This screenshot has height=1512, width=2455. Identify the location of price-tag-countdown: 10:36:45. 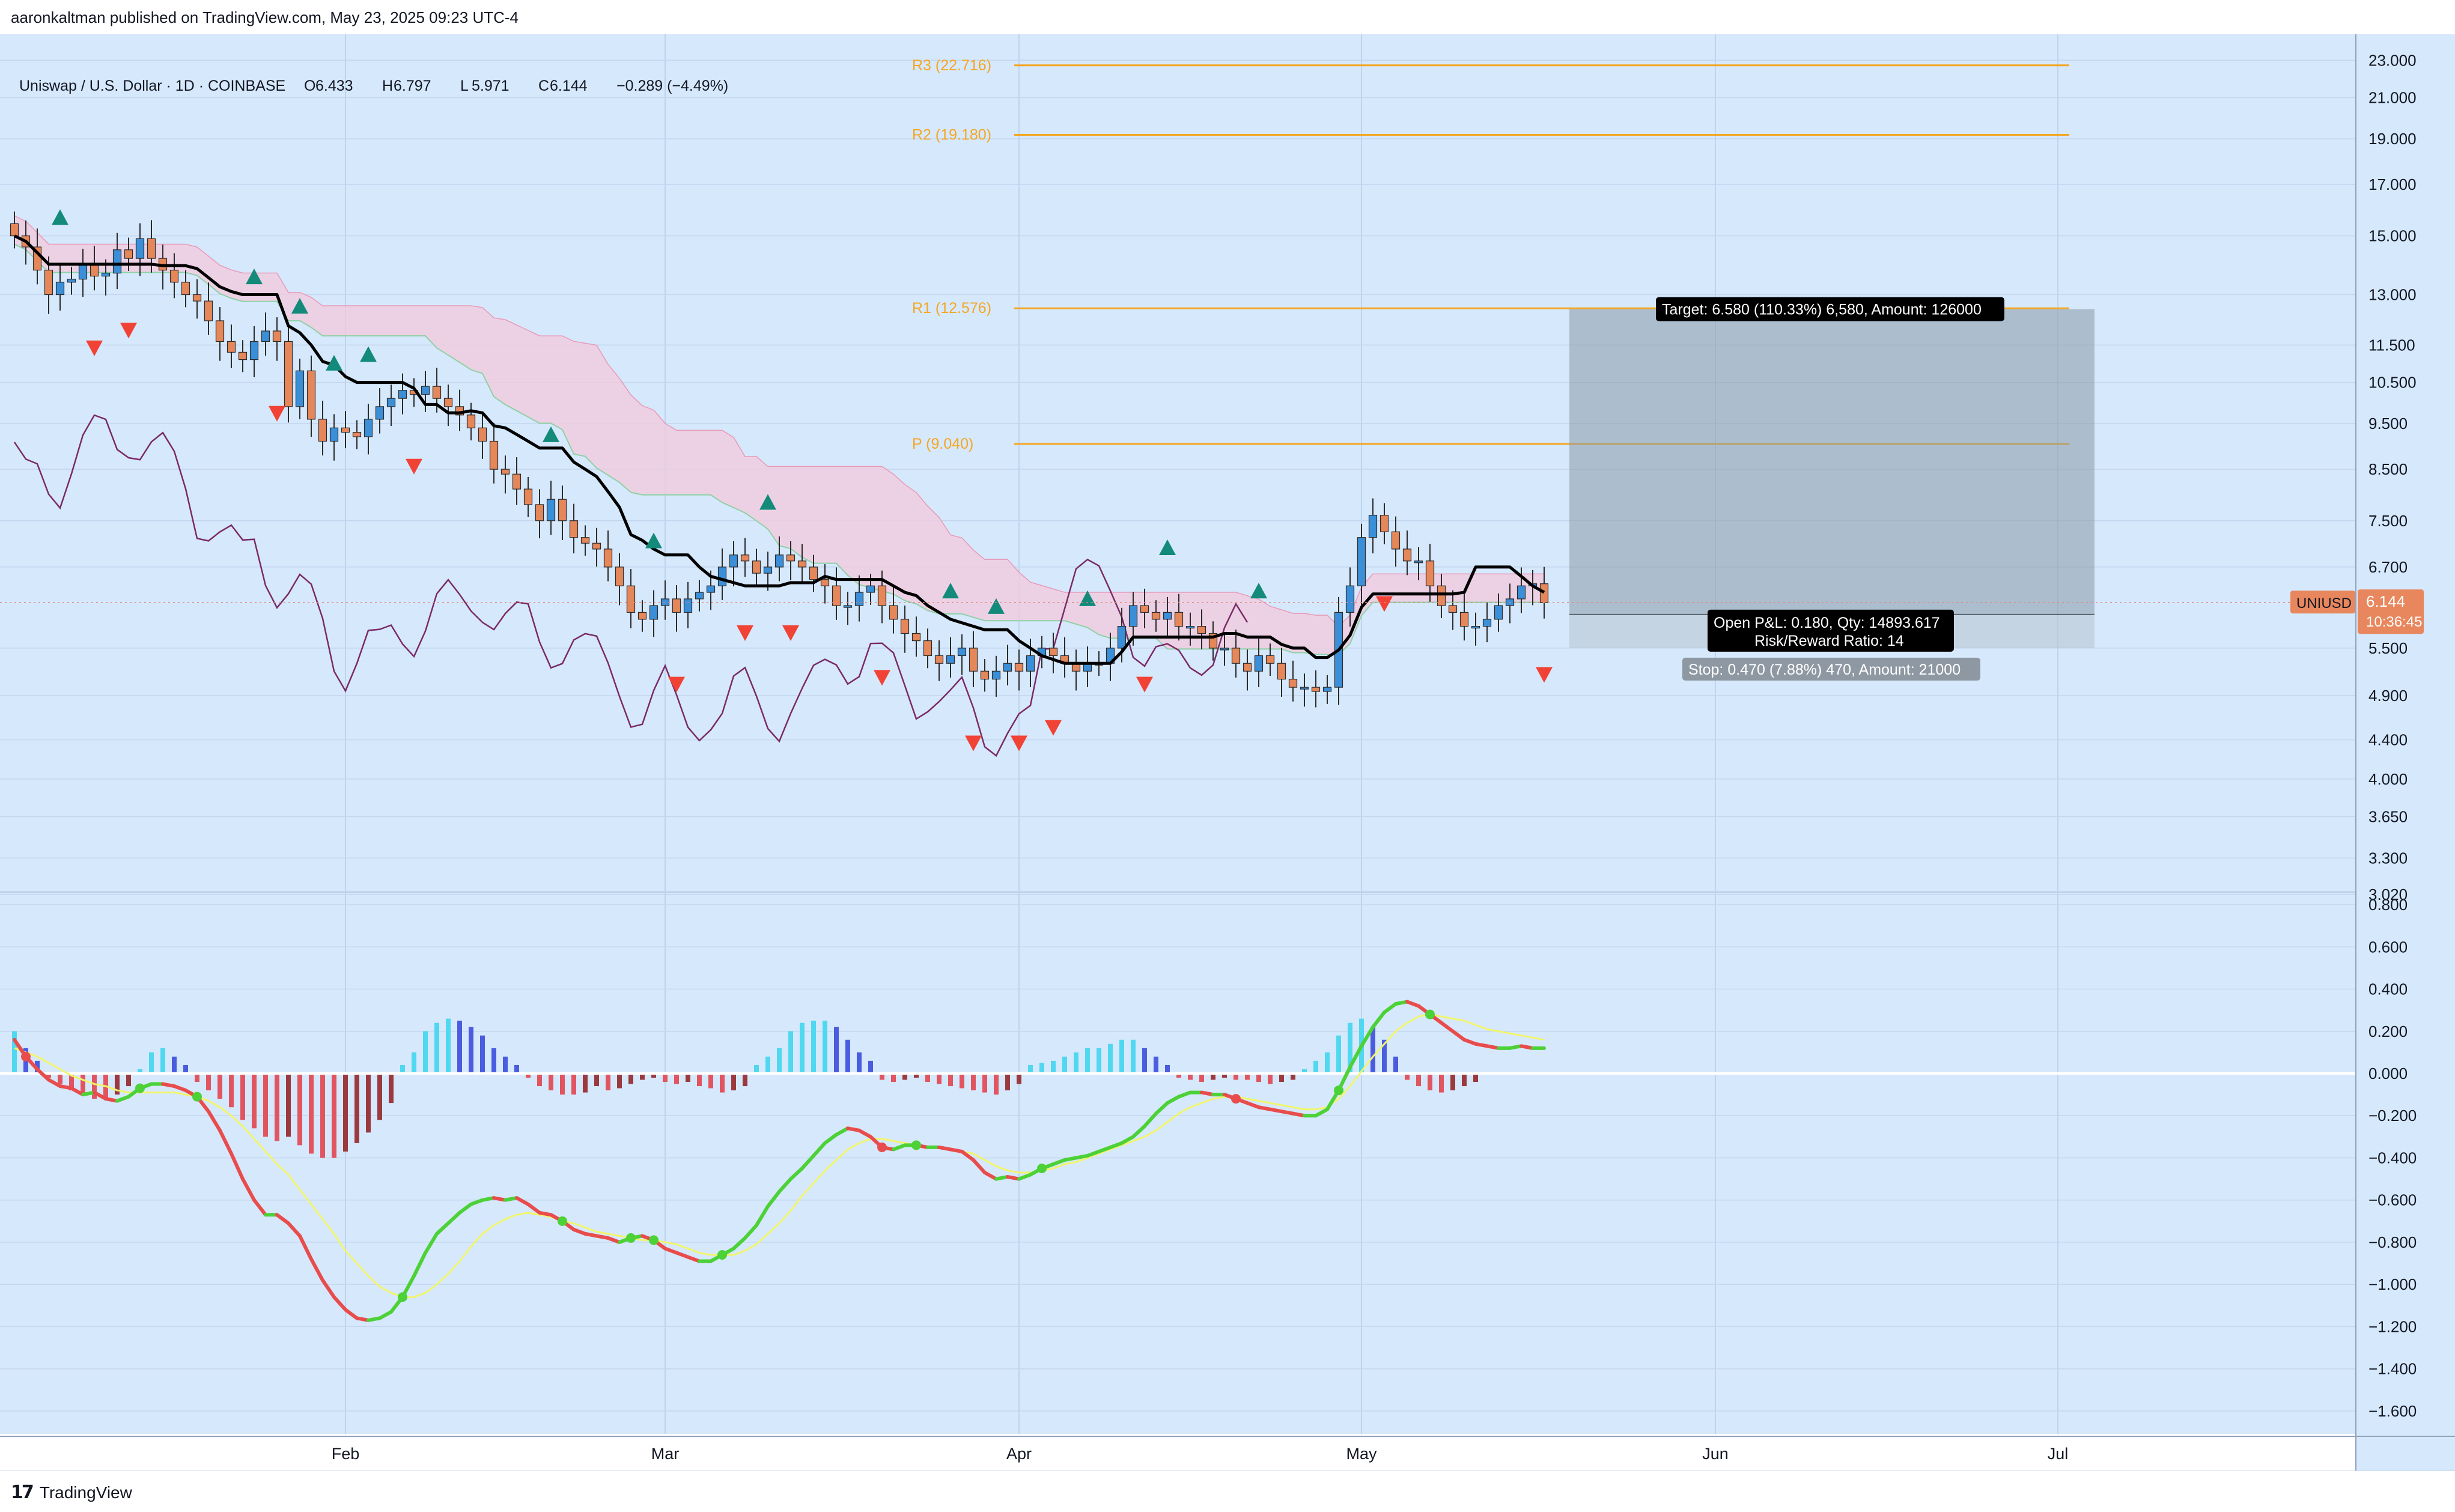
(2394, 622).